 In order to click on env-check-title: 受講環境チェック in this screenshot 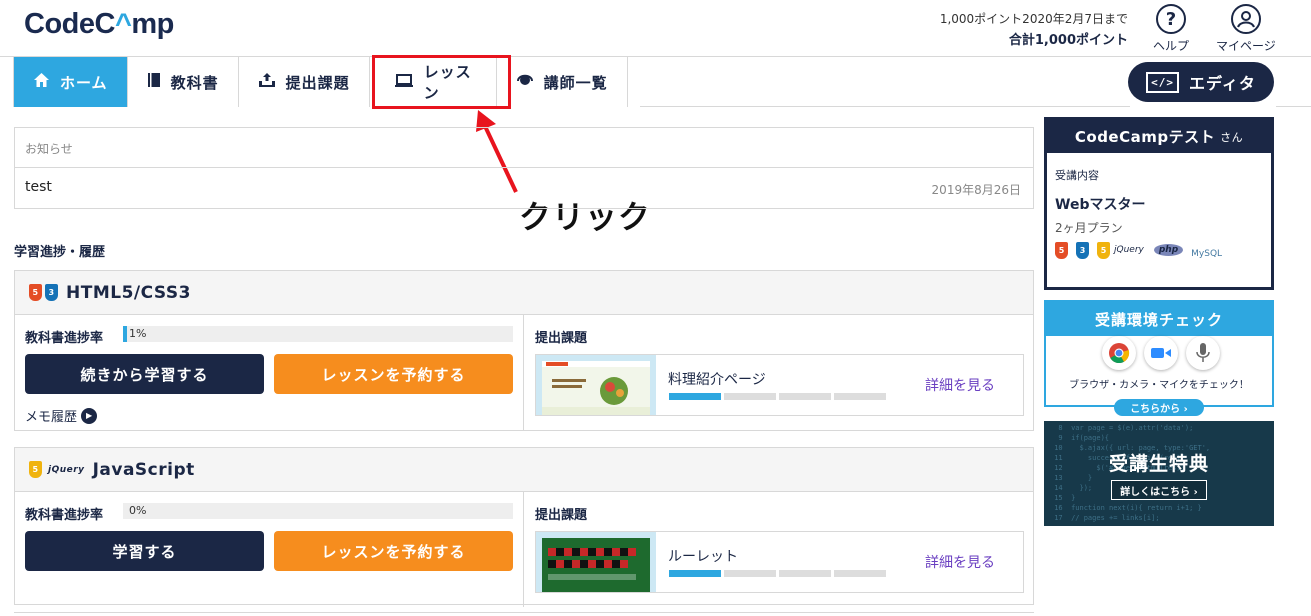, I will do `click(1159, 319)`.